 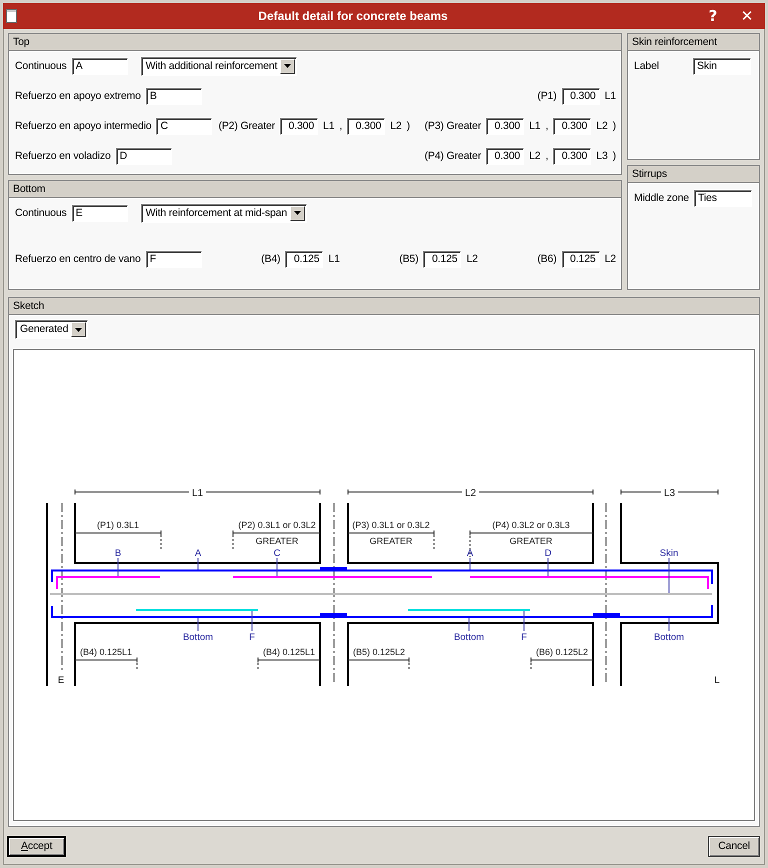 What do you see at coordinates (693, 174) in the screenshot?
I see `panel-title: Stirrups` at bounding box center [693, 174].